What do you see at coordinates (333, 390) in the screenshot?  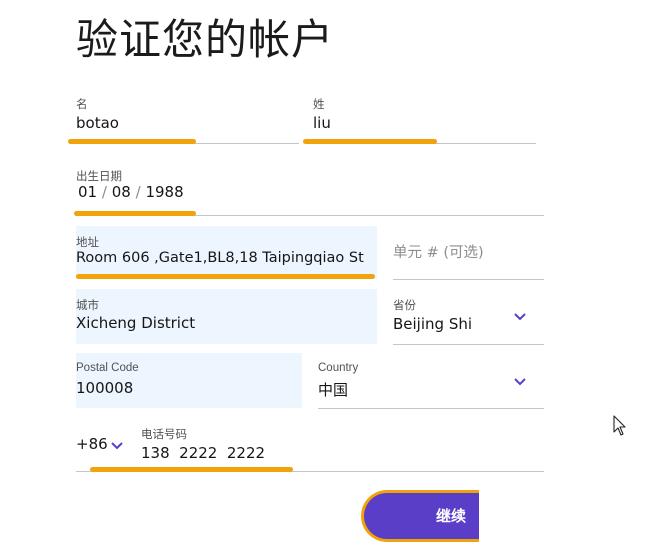 I see `country-value: 中国` at bounding box center [333, 390].